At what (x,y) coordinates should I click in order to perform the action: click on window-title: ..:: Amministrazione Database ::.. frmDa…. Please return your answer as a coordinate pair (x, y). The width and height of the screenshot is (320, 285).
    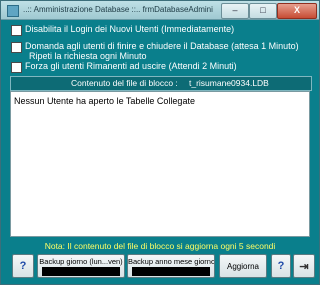
    Looking at the image, I should click on (118, 9).